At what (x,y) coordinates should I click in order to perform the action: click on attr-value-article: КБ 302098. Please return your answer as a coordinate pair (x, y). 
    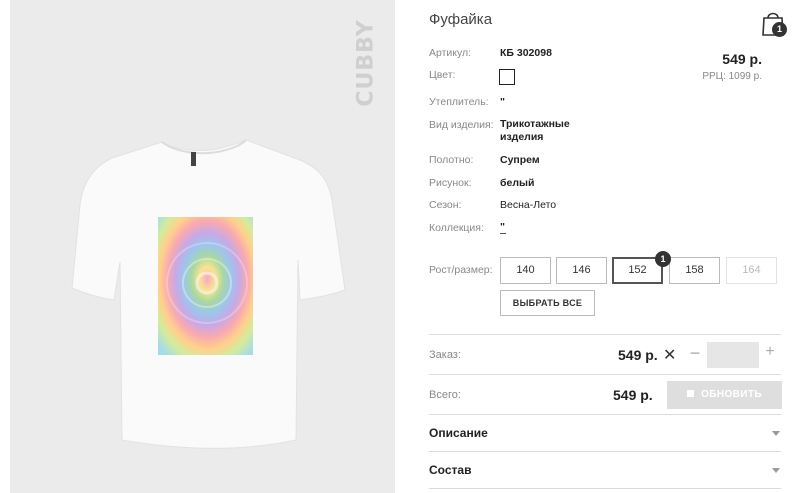
    Looking at the image, I should click on (526, 53).